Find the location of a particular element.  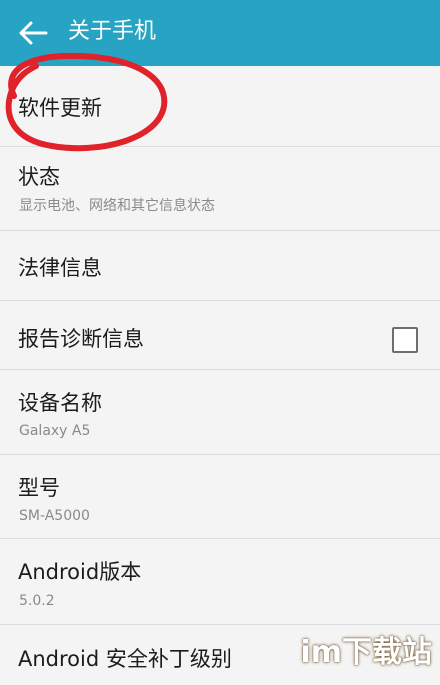

list-item-device-name: 设备名称 Galaxy A5 is located at coordinates (220, 412).